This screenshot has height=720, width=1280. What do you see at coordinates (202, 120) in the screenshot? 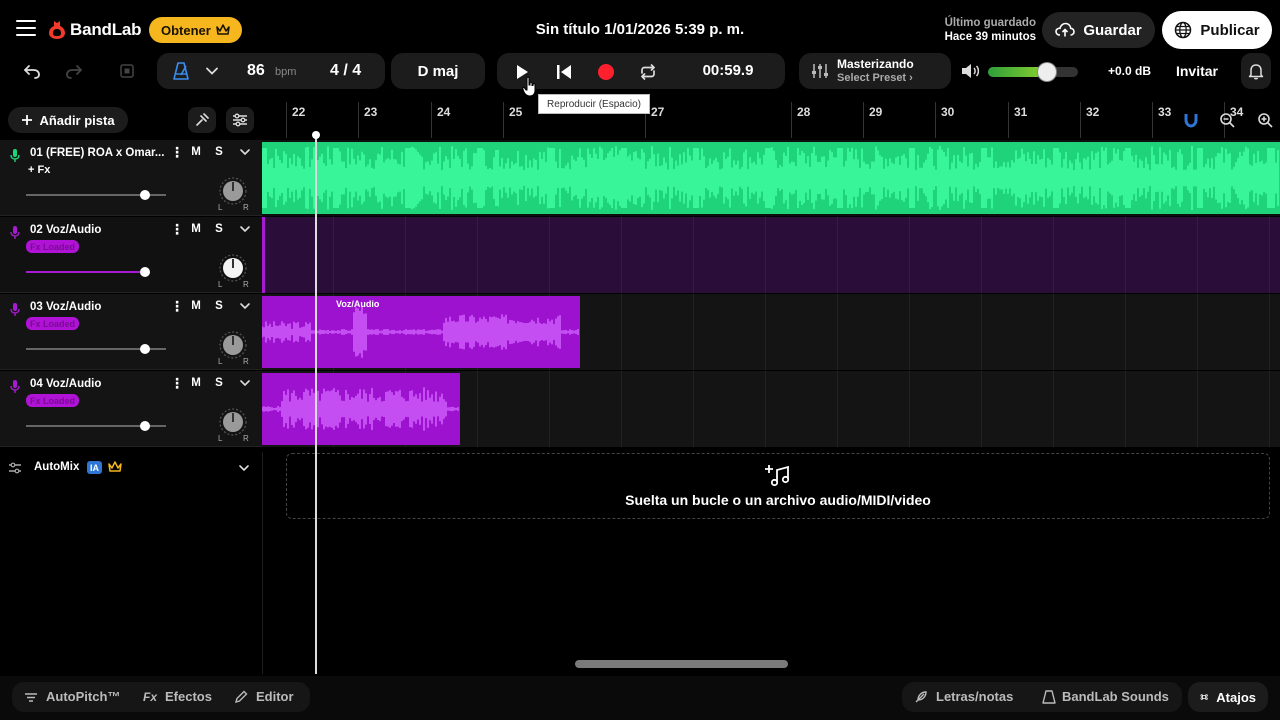
I see `tuner-button` at bounding box center [202, 120].